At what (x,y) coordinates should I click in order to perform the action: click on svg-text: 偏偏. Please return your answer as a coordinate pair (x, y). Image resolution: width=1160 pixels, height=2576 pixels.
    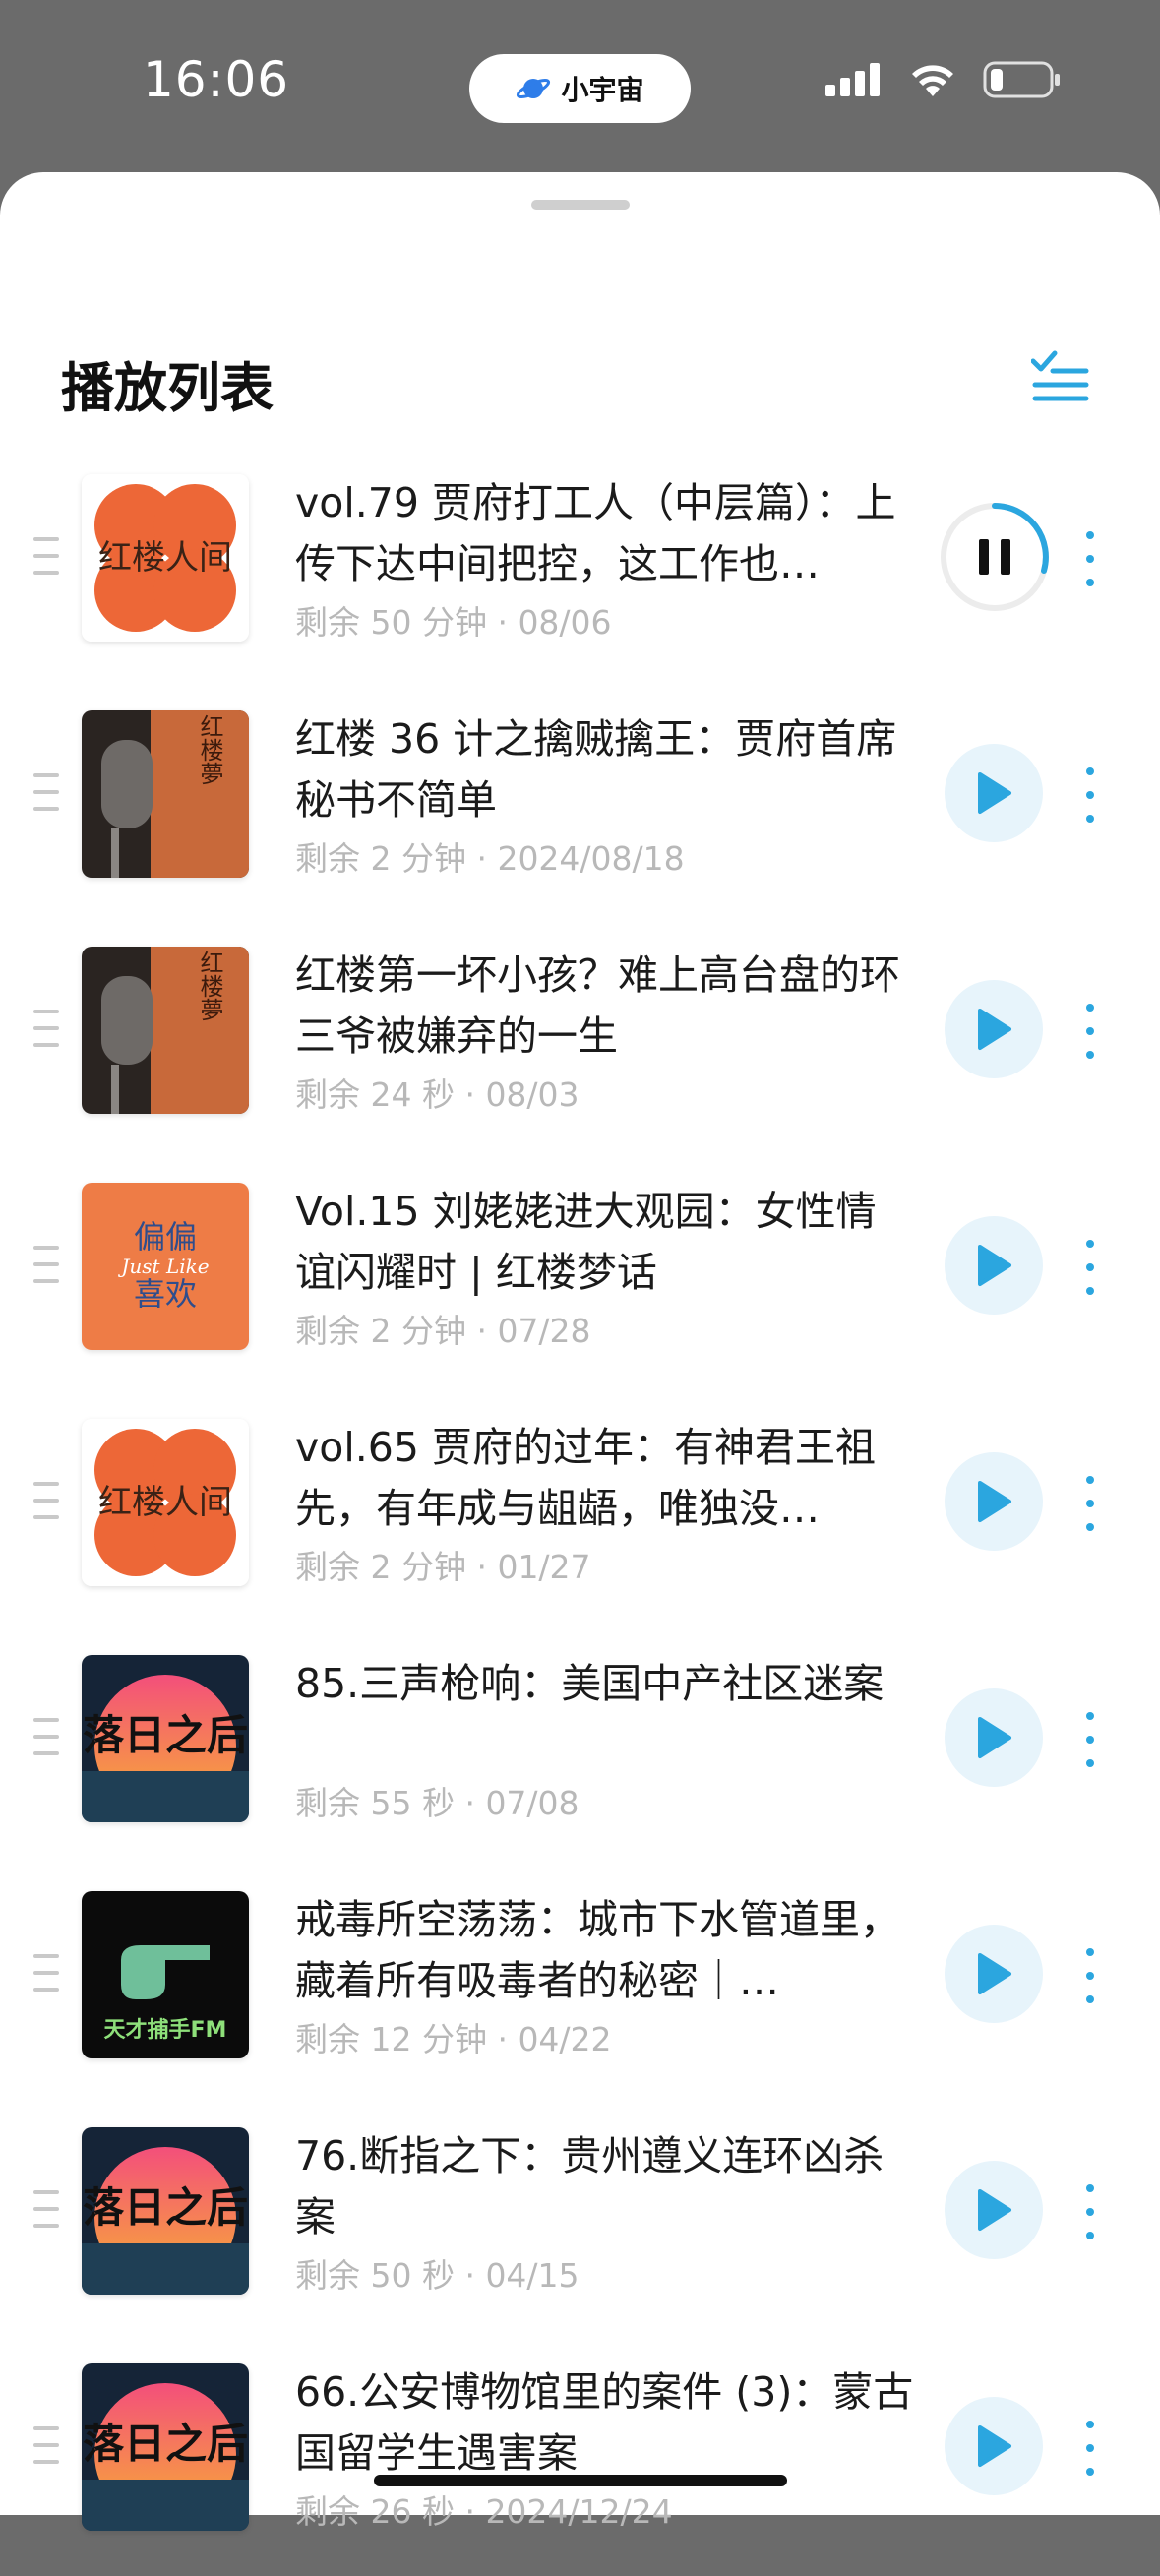
    Looking at the image, I should click on (165, 1237).